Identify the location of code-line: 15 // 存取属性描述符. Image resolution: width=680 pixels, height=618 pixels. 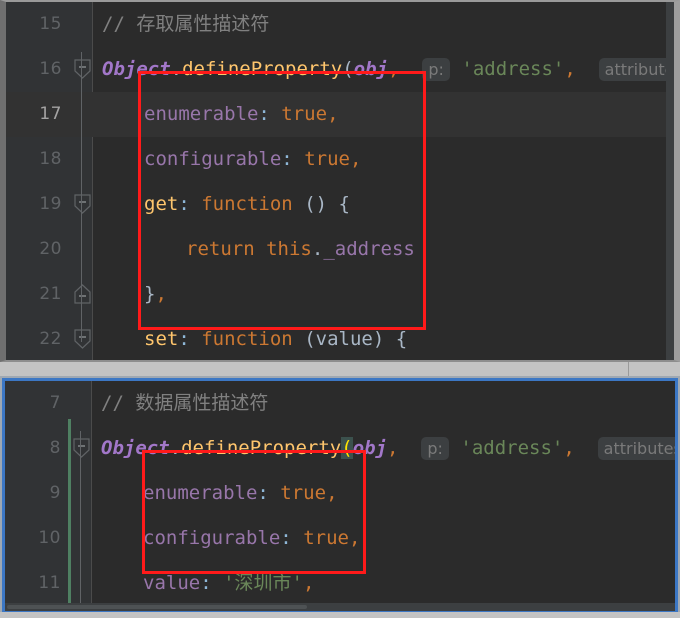
(340, 24).